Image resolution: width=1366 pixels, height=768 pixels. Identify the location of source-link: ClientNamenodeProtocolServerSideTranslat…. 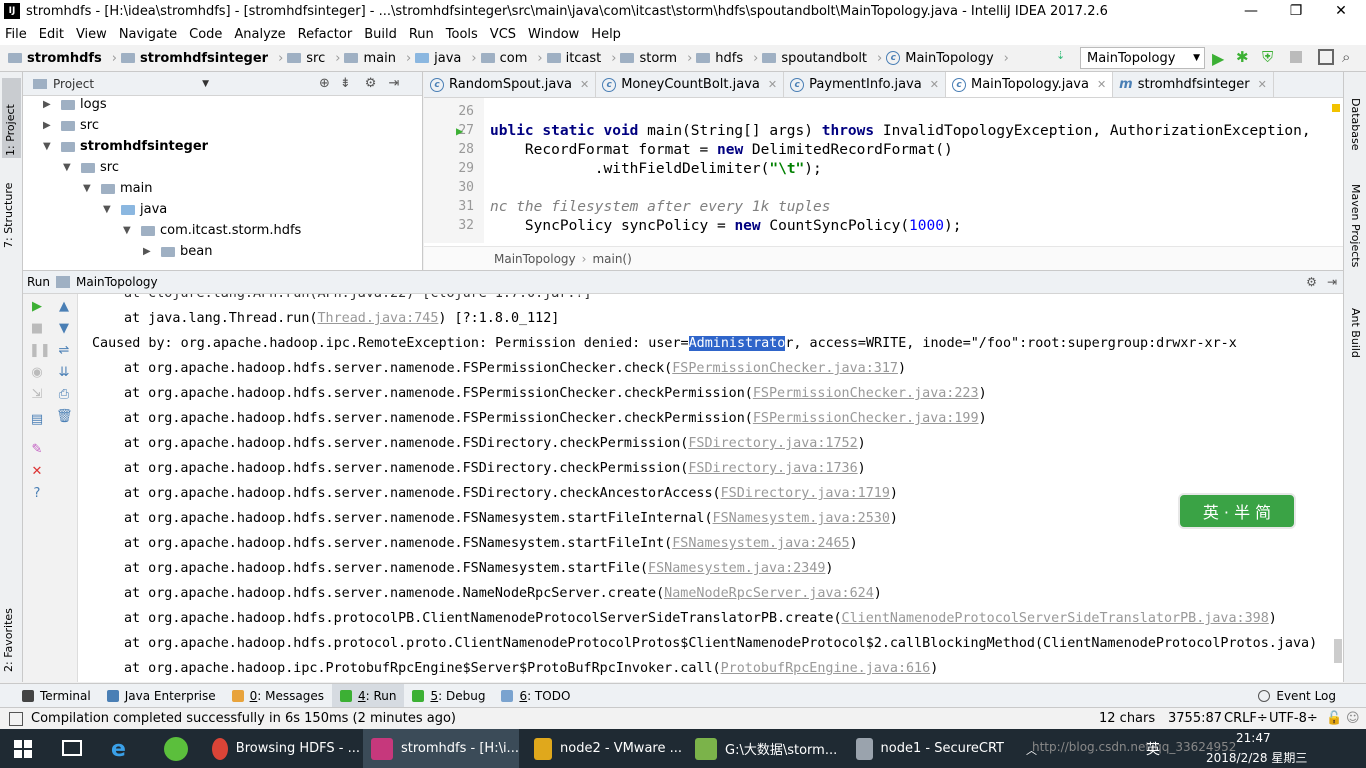
(1055, 618).